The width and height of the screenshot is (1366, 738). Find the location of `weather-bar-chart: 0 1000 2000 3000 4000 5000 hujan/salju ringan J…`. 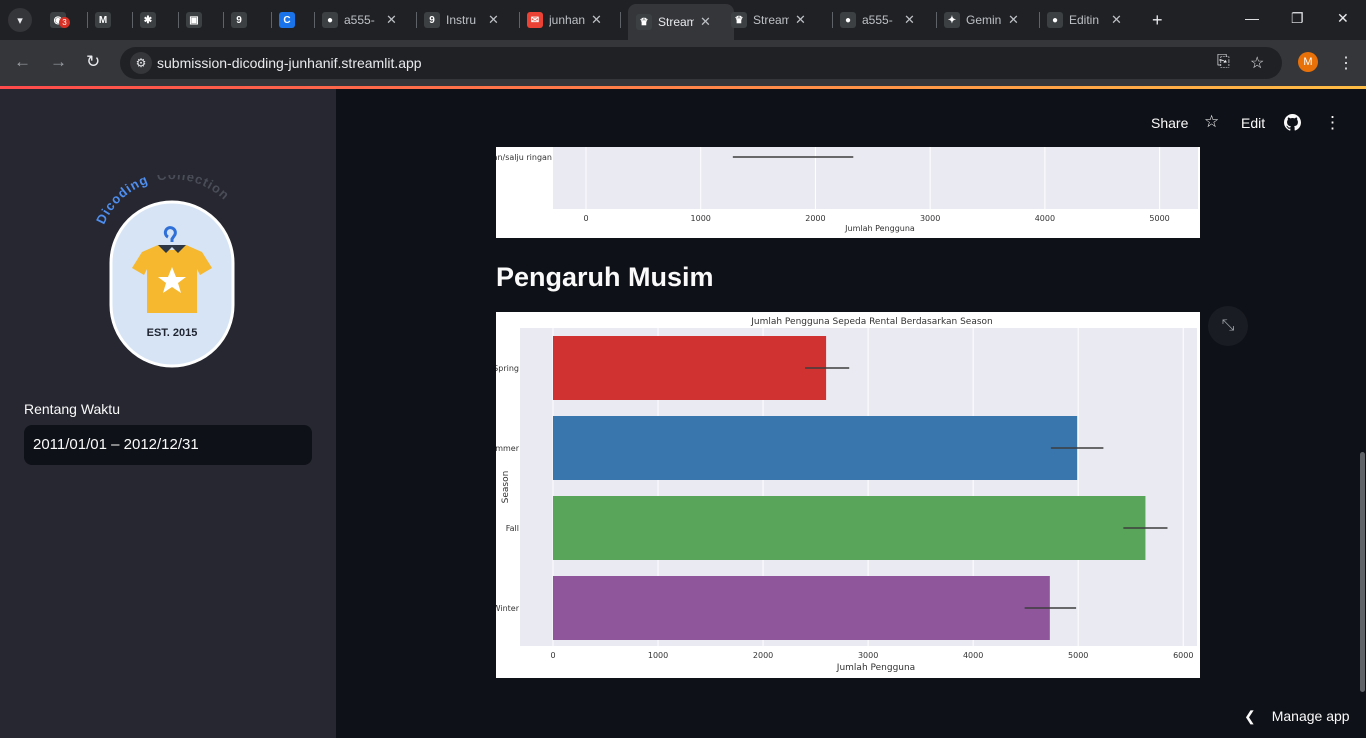

weather-bar-chart: 0 1000 2000 3000 4000 5000 hujan/salju ringan J… is located at coordinates (848, 192).